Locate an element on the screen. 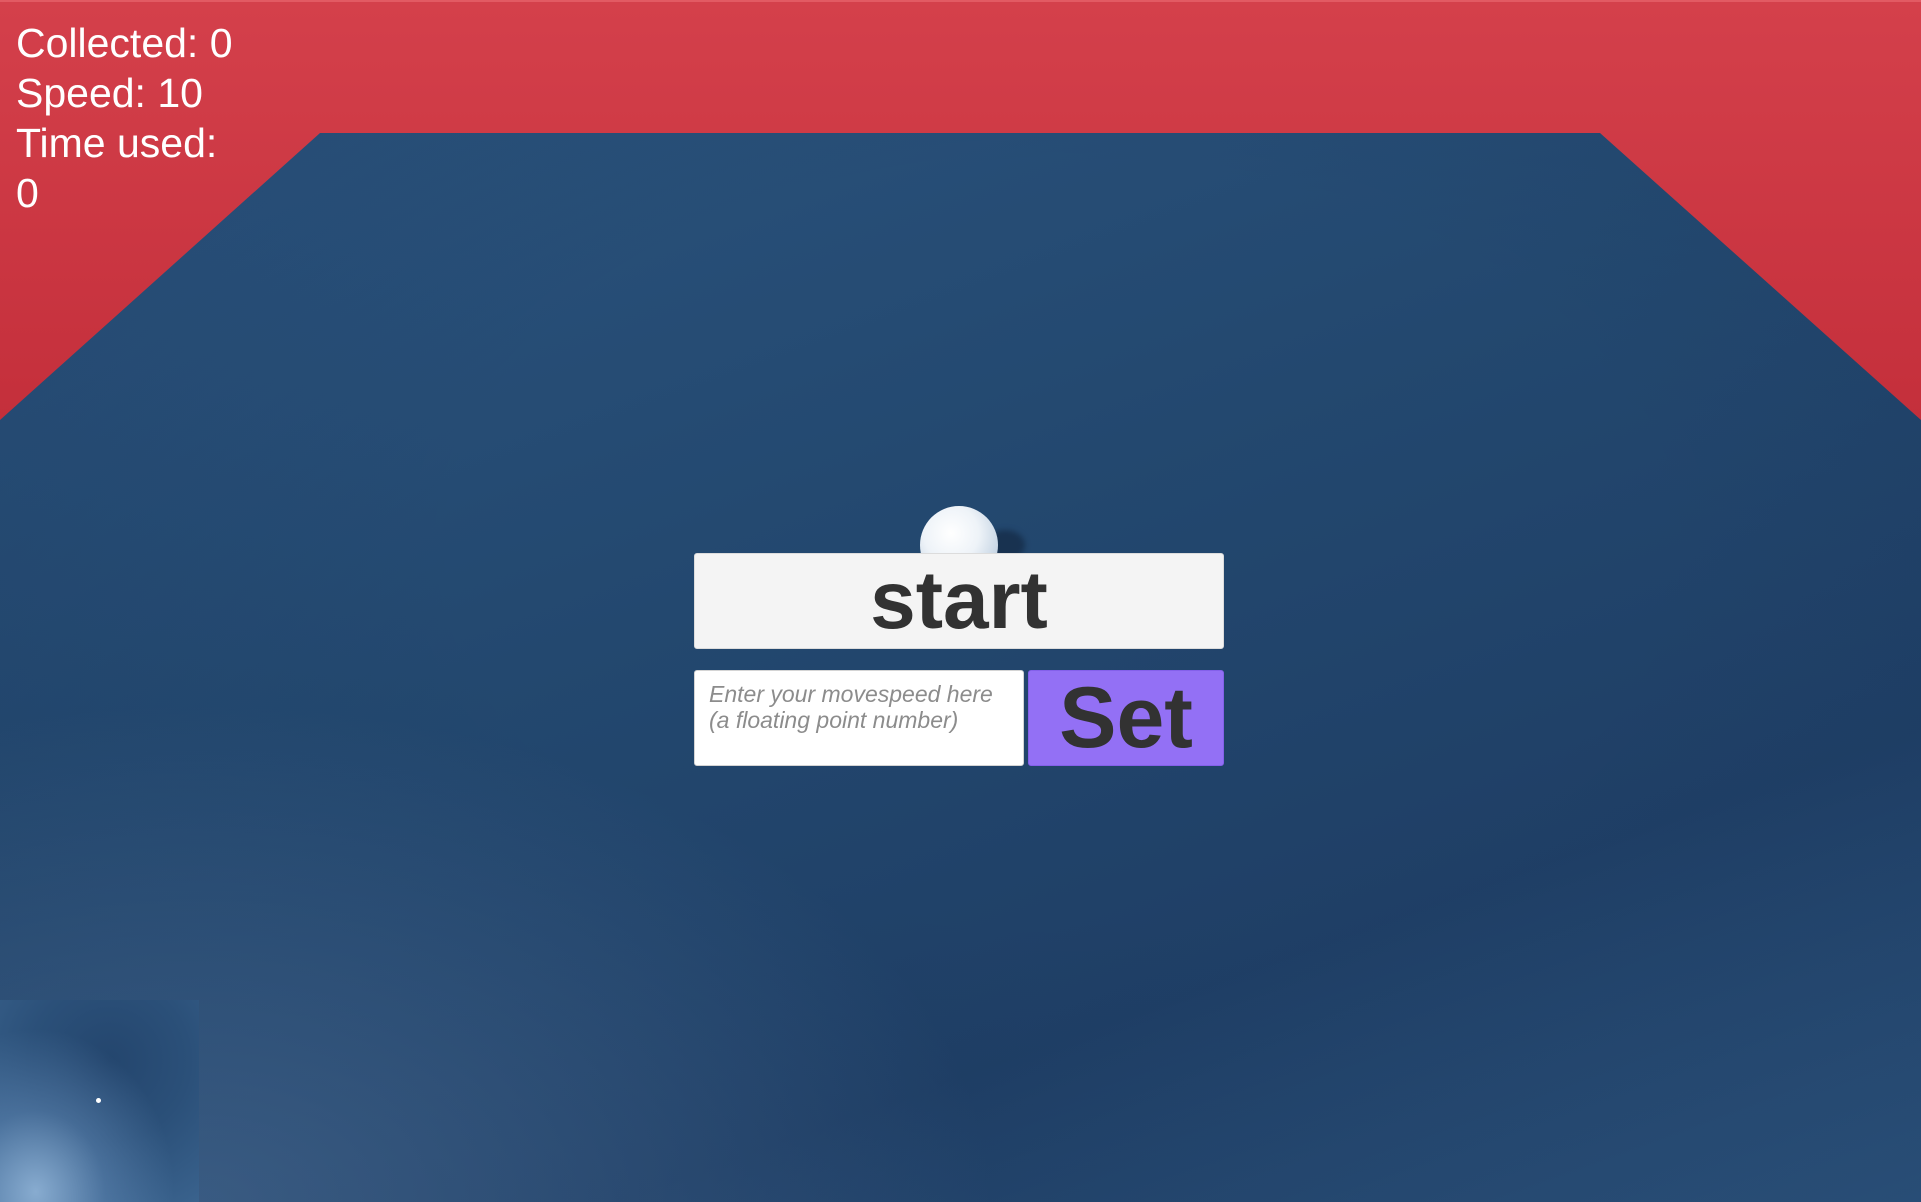 The height and width of the screenshot is (1202, 1921). minimap is located at coordinates (99, 1101).